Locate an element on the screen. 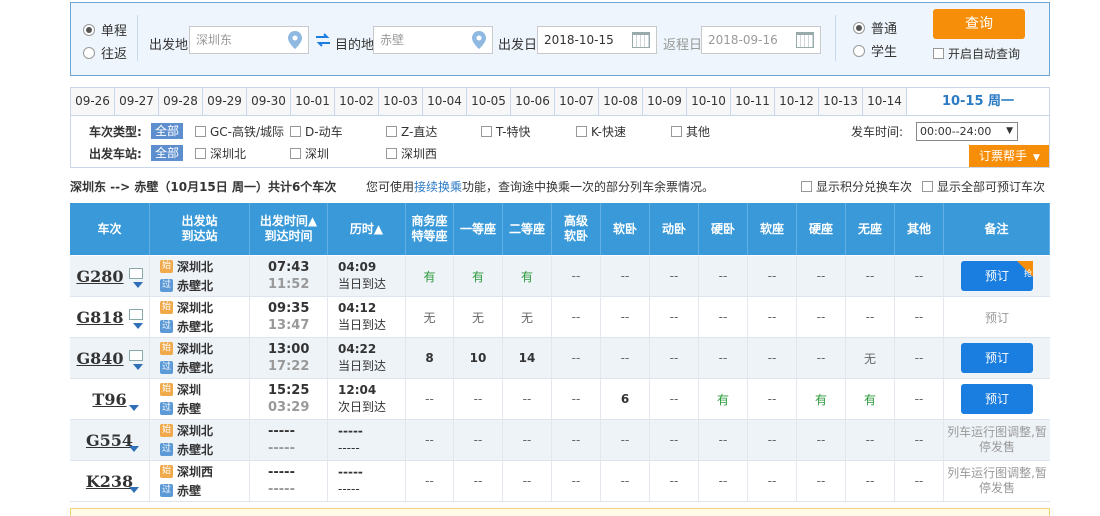 The height and width of the screenshot is (516, 1100). date-tab: 09-28 is located at coordinates (181, 101).